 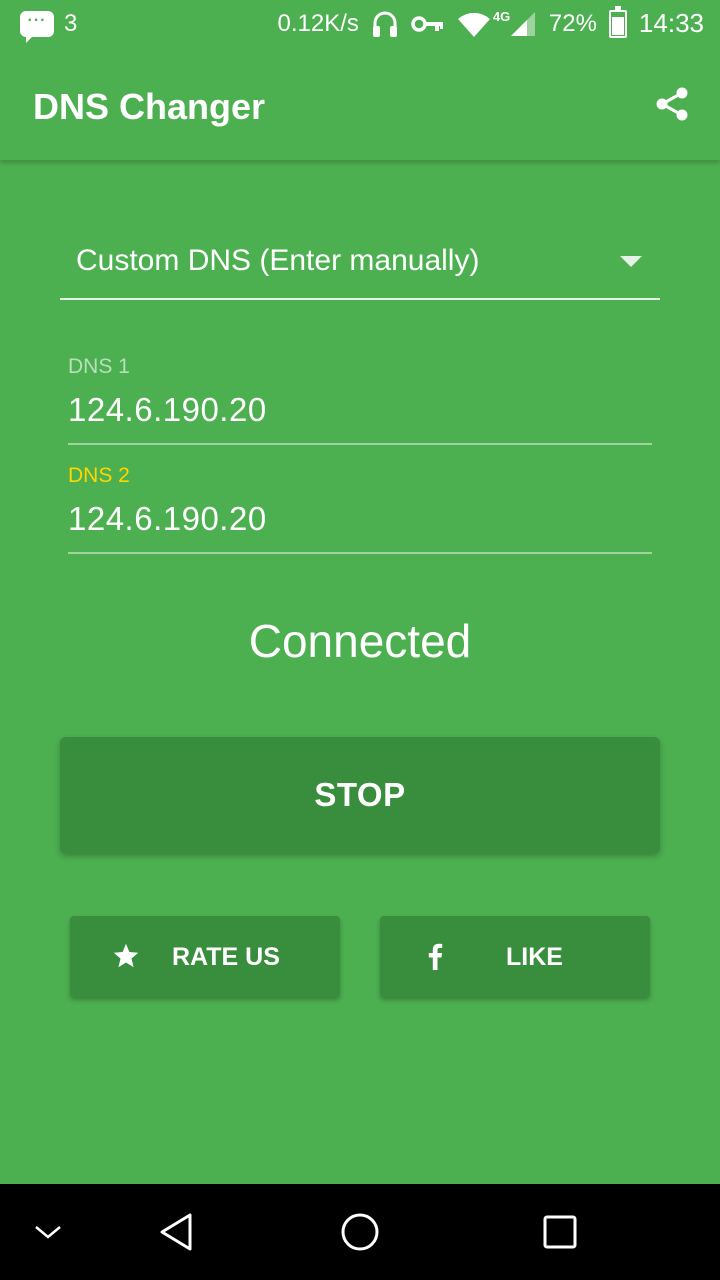 I want to click on like-label: LIKE, so click(x=534, y=957).